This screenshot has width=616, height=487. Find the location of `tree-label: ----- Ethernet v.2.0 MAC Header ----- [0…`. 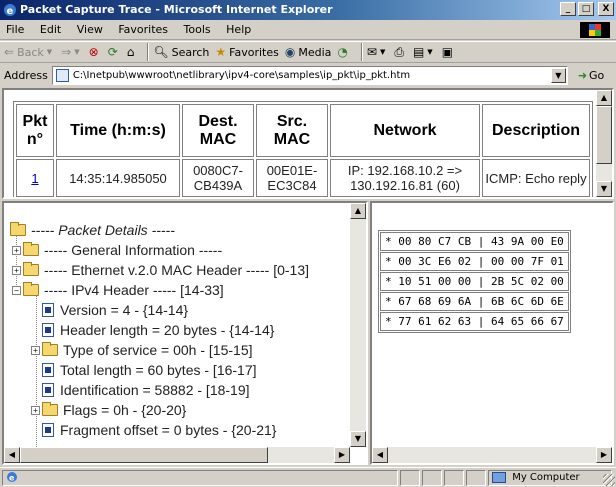

tree-label: ----- Ethernet v.2.0 MAC Header ----- [0… is located at coordinates (177, 270).